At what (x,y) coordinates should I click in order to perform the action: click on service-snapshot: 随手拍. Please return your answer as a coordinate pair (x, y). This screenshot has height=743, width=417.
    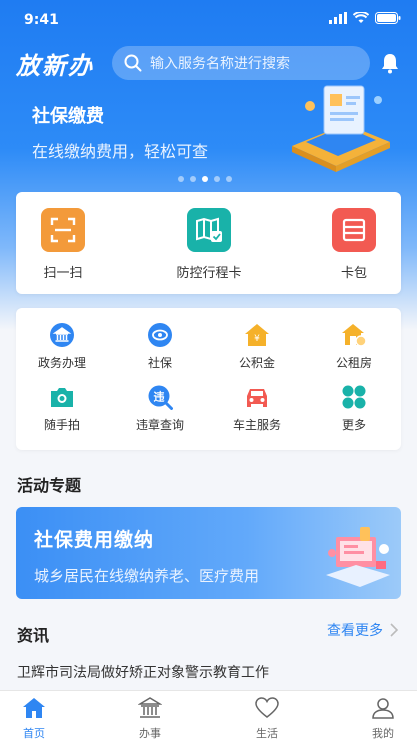
    Looking at the image, I should click on (62, 408).